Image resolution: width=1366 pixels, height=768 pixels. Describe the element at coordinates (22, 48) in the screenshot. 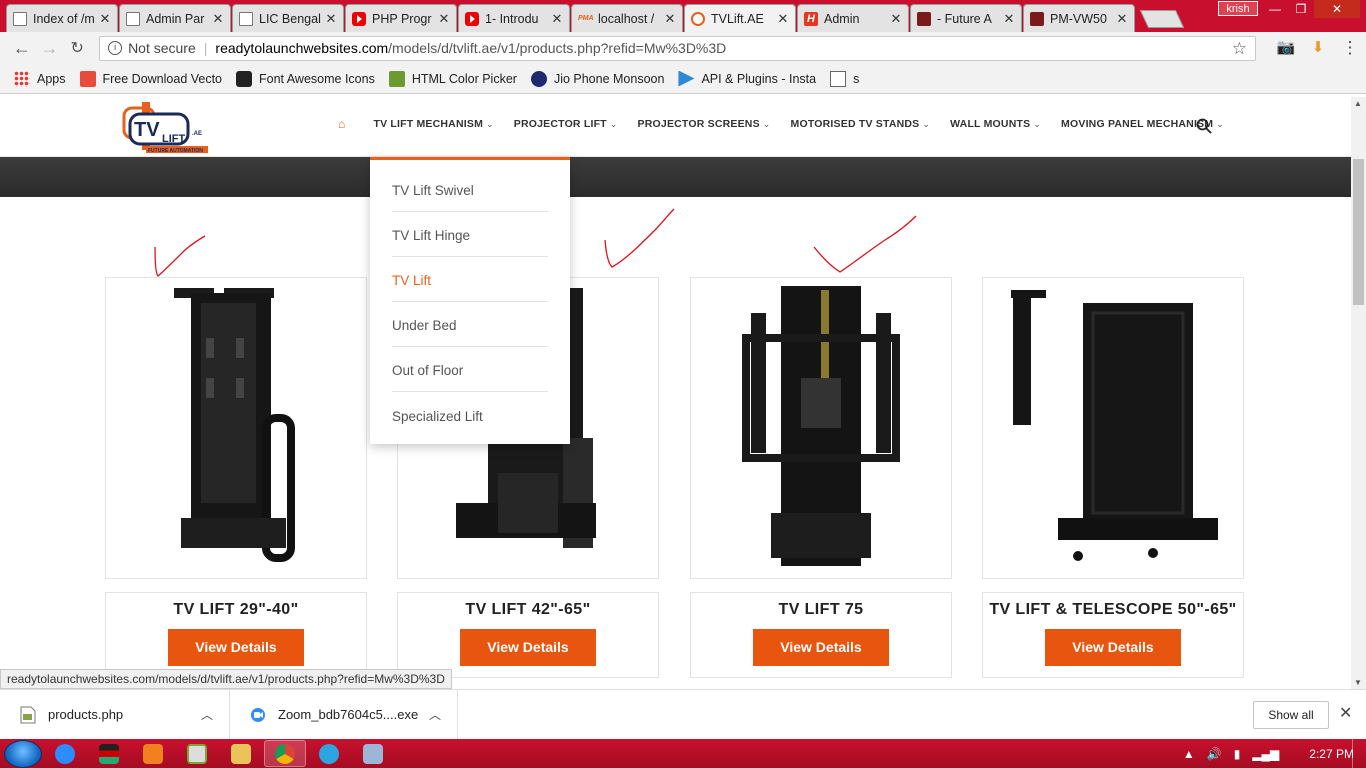

I see `back-arrow-icon: ←` at that location.